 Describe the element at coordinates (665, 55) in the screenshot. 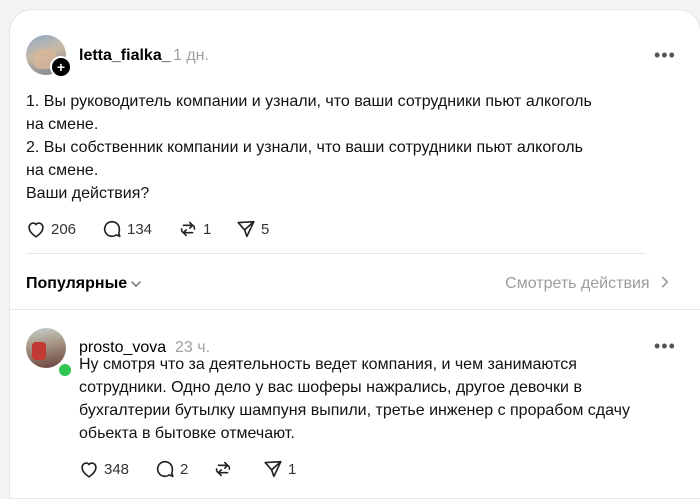

I see `more-options-button: •••` at that location.